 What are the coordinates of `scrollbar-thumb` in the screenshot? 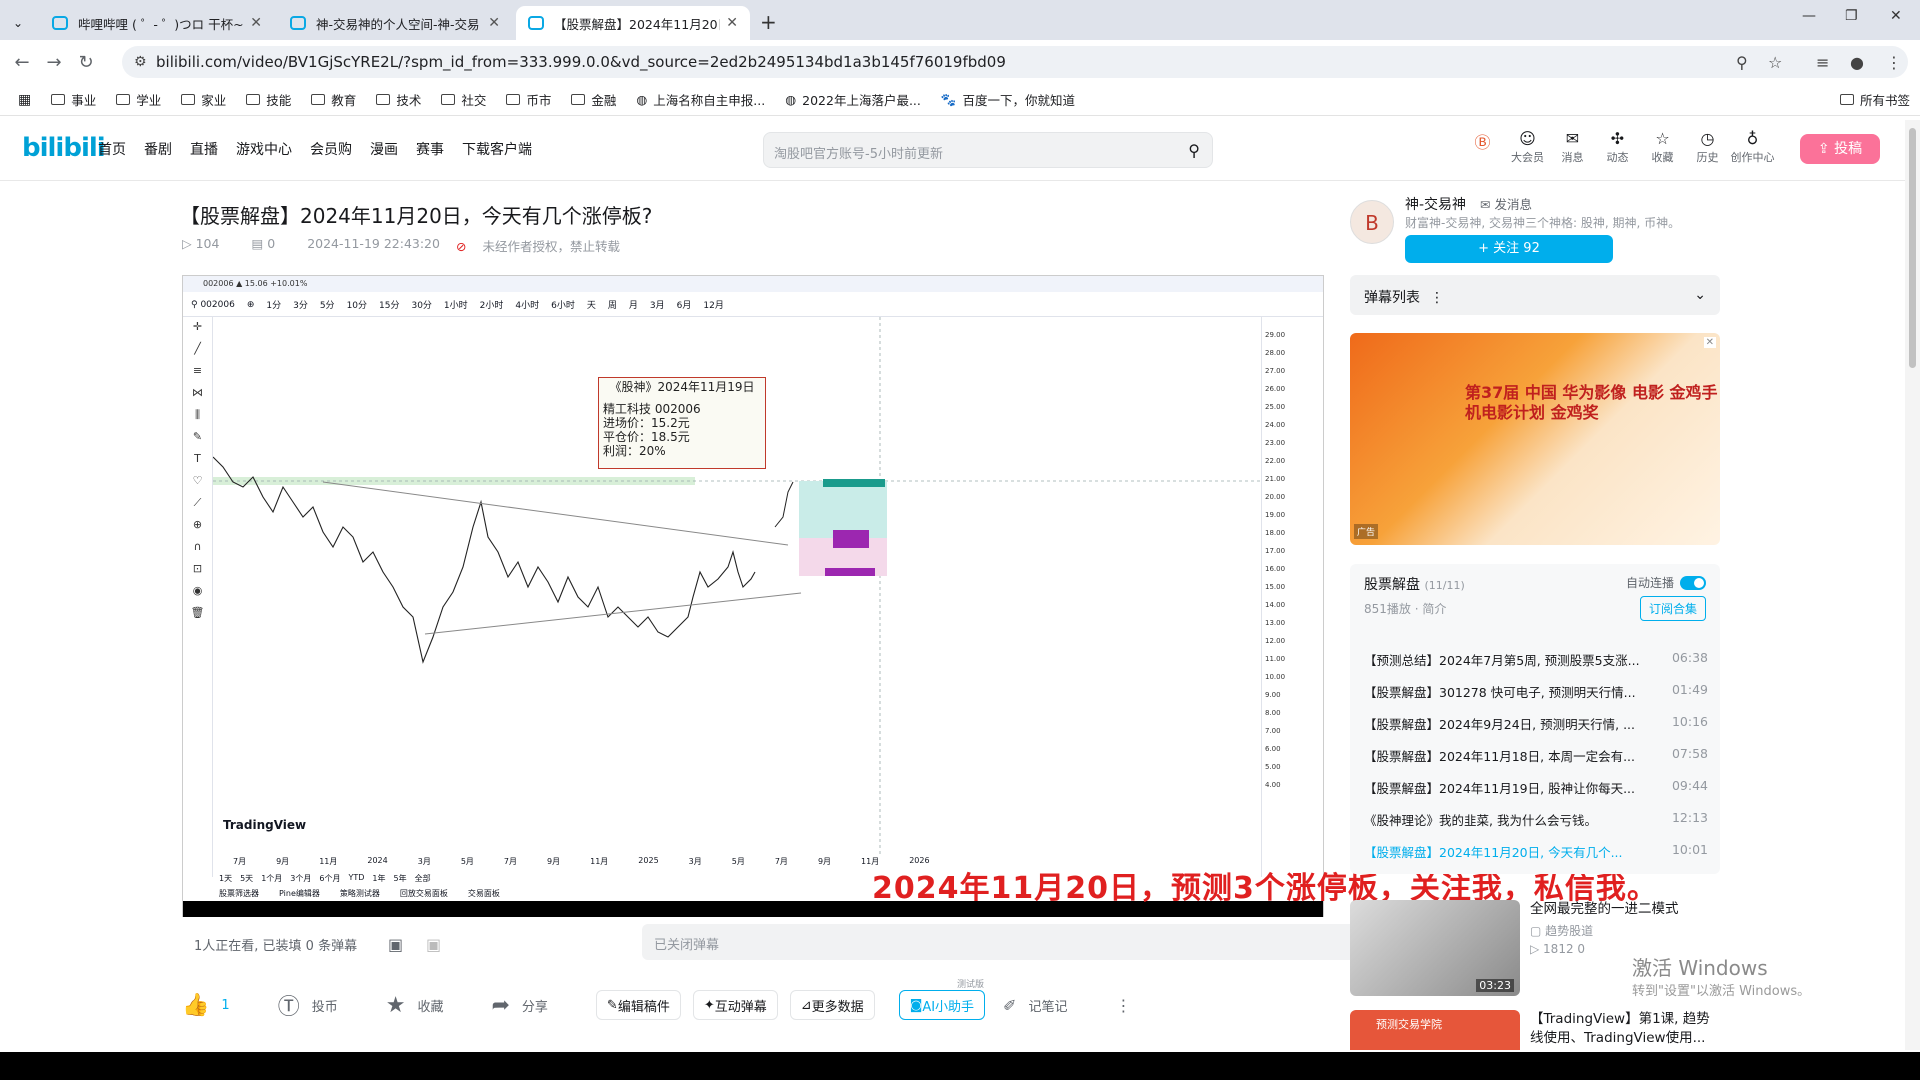 It's located at (1912, 248).